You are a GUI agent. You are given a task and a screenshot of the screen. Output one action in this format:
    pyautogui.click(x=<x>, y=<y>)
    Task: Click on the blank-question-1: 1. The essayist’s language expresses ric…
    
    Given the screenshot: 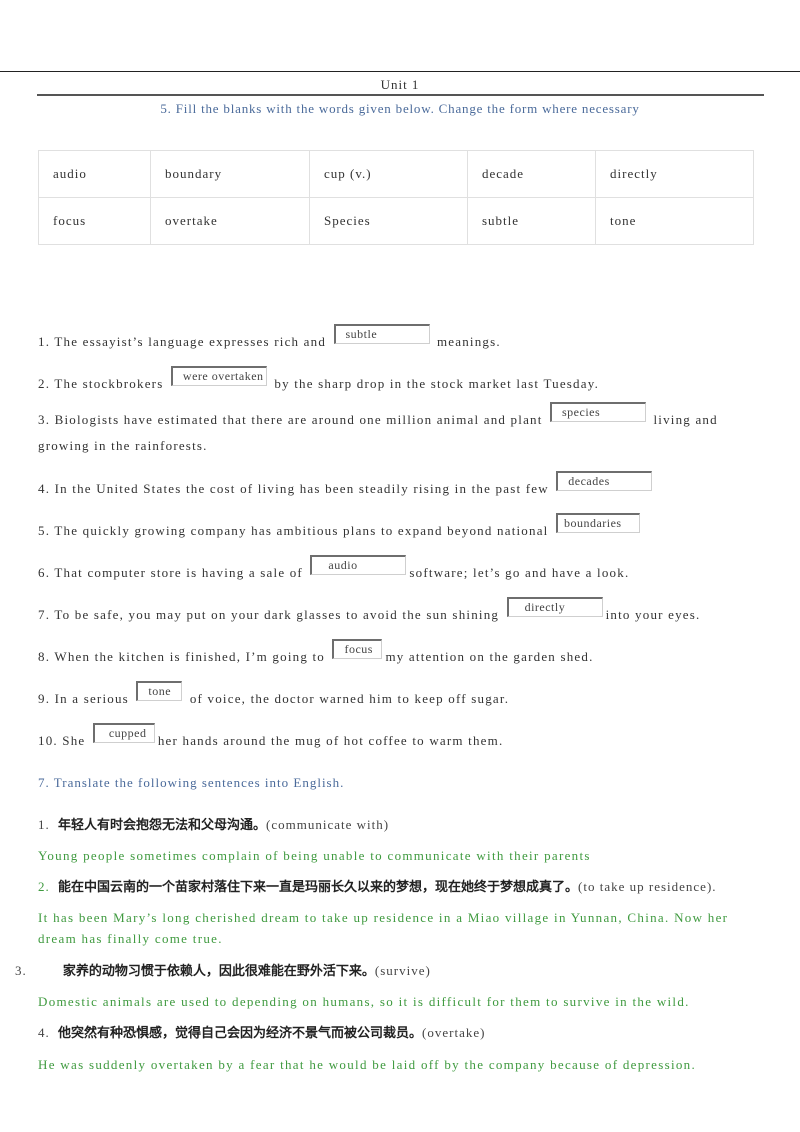 What is the action you would take?
    pyautogui.click(x=269, y=337)
    